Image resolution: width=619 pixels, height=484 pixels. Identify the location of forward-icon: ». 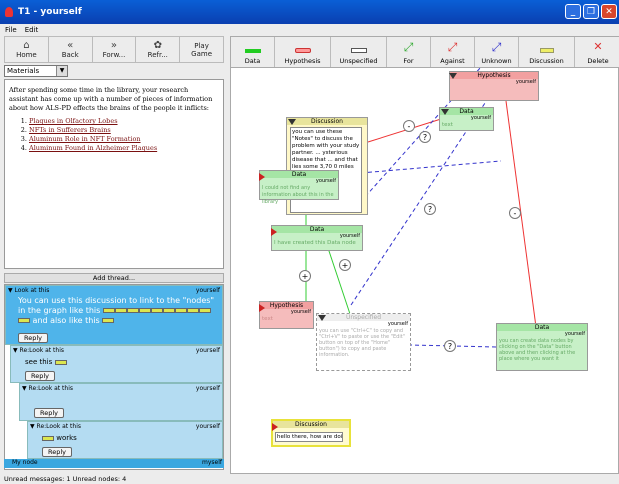
(114, 45).